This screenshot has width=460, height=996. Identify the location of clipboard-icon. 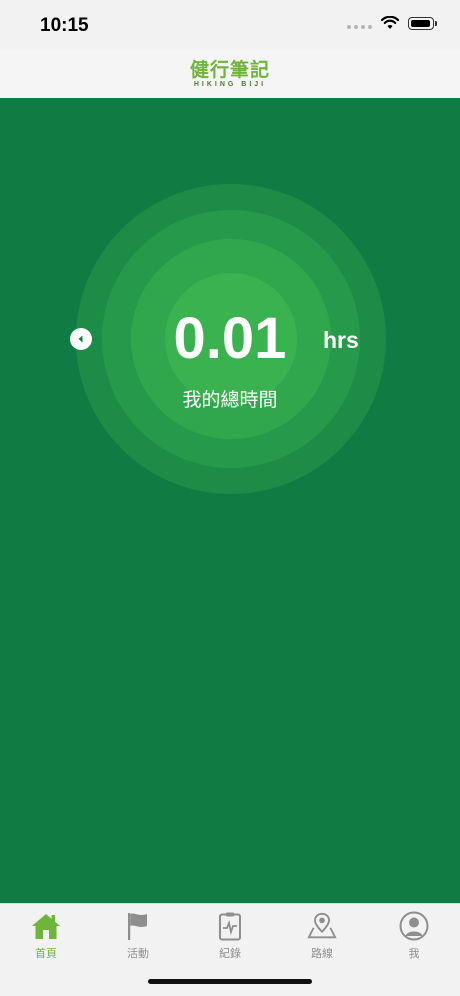
(230, 926).